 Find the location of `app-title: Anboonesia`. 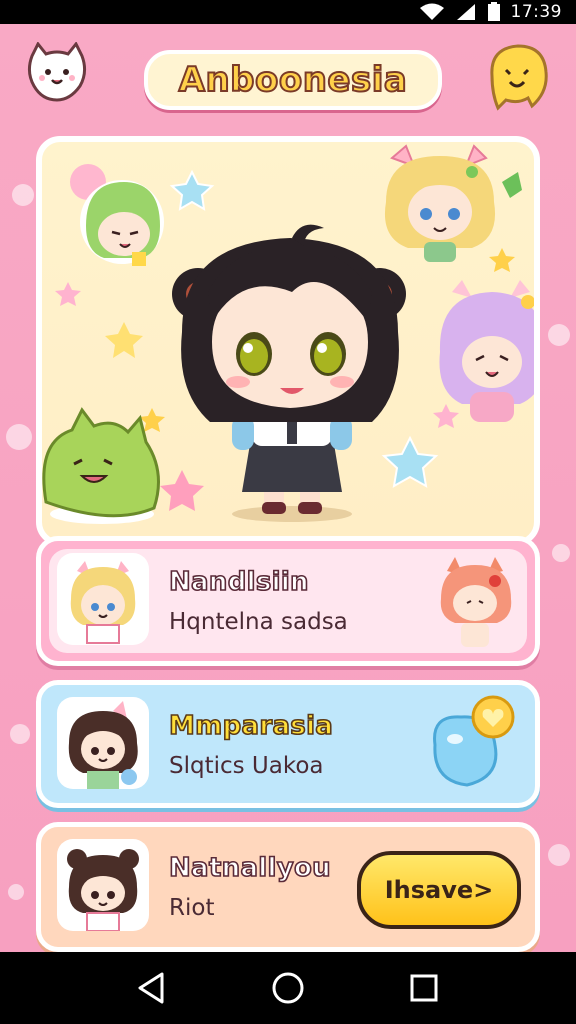

app-title: Anboonesia is located at coordinates (293, 80).